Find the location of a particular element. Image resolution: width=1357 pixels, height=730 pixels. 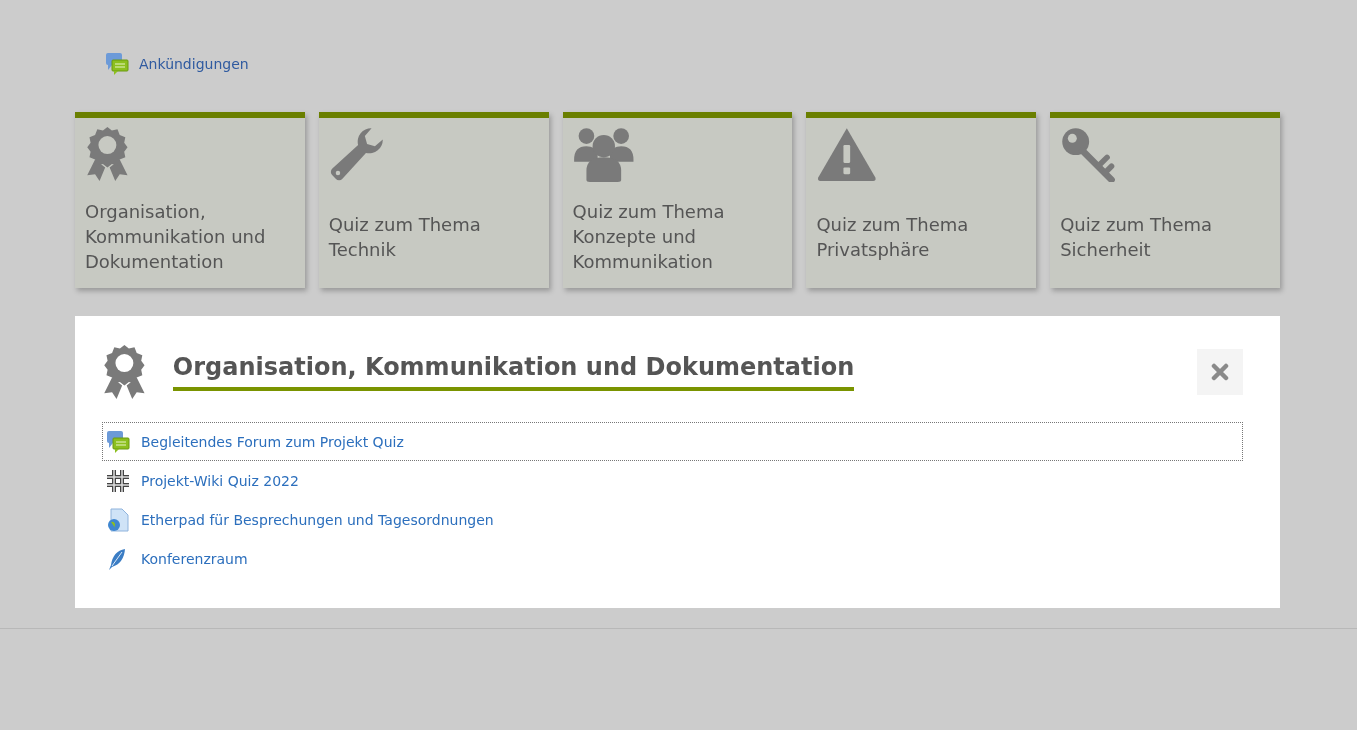

section-title: Organisation, Kommunikation und Dokumentation is located at coordinates (513, 372).